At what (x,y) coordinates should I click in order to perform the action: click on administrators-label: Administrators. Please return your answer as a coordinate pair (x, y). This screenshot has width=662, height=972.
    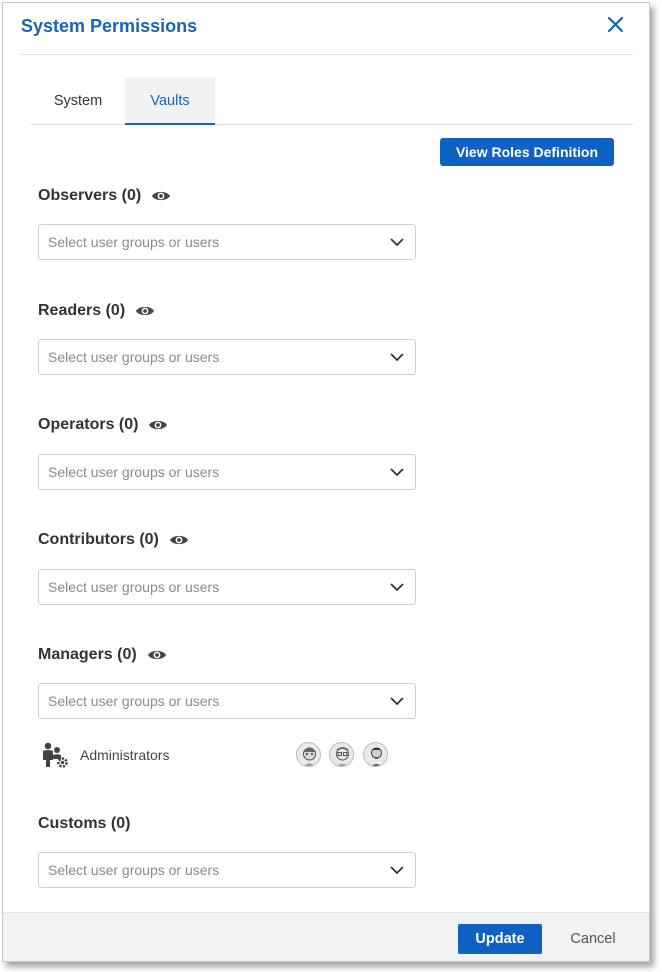
    Looking at the image, I should click on (125, 755).